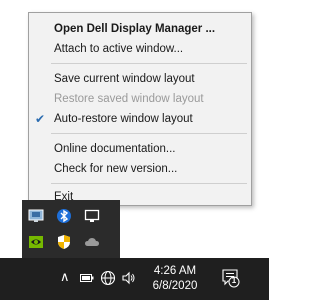 The width and height of the screenshot is (320, 300). Describe the element at coordinates (175, 279) in the screenshot. I see `taskbar-clock: 4:26 AM 6/8/2020` at that location.